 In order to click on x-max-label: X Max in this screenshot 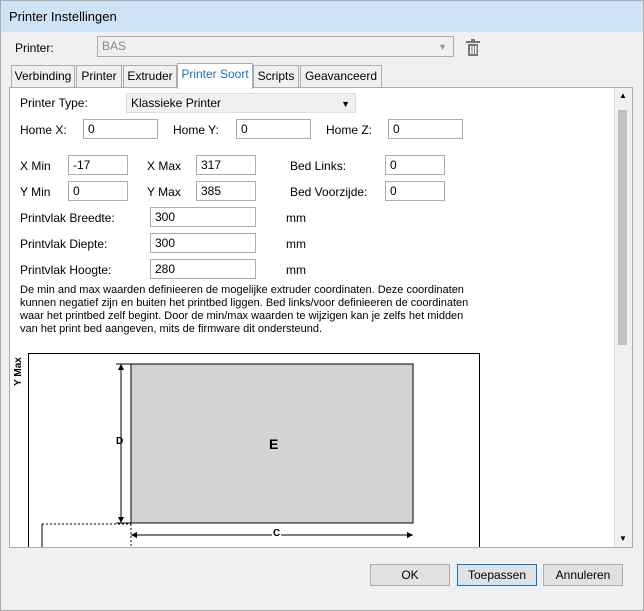, I will do `click(164, 166)`.